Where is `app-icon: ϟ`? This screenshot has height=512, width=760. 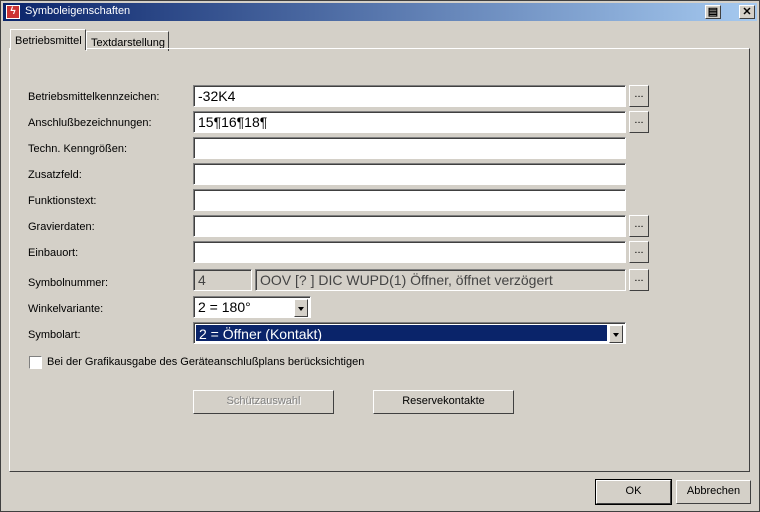
app-icon: ϟ is located at coordinates (13, 12).